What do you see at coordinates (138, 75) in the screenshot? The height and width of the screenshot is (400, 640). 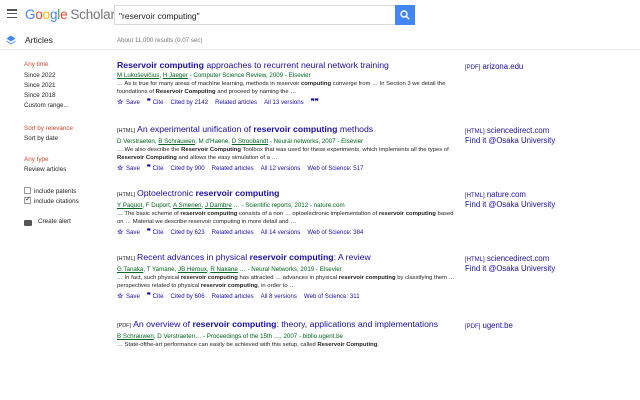 I see `author-link: M Lukoševičius` at bounding box center [138, 75].